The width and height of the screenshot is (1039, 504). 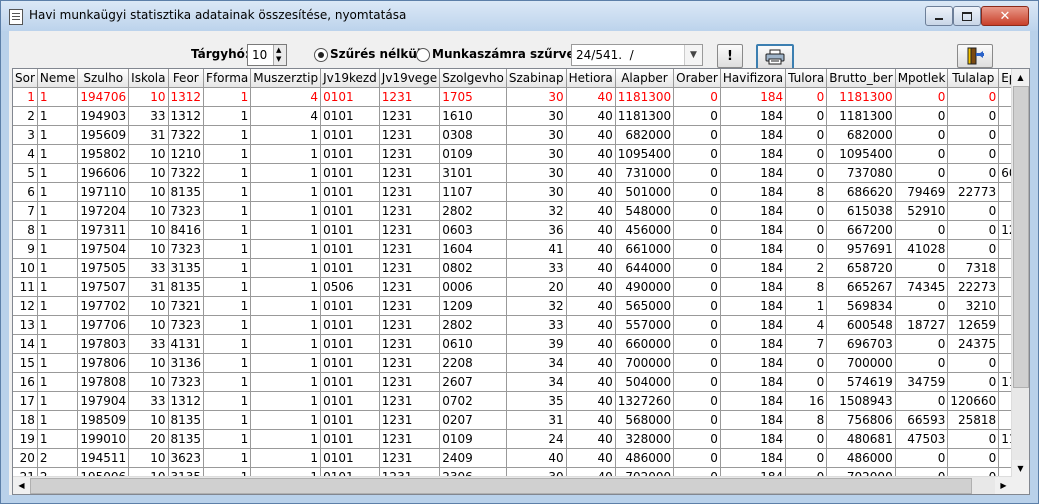 What do you see at coordinates (279, 55) in the screenshot?
I see `spinner-arrows: ▲ ▼` at bounding box center [279, 55].